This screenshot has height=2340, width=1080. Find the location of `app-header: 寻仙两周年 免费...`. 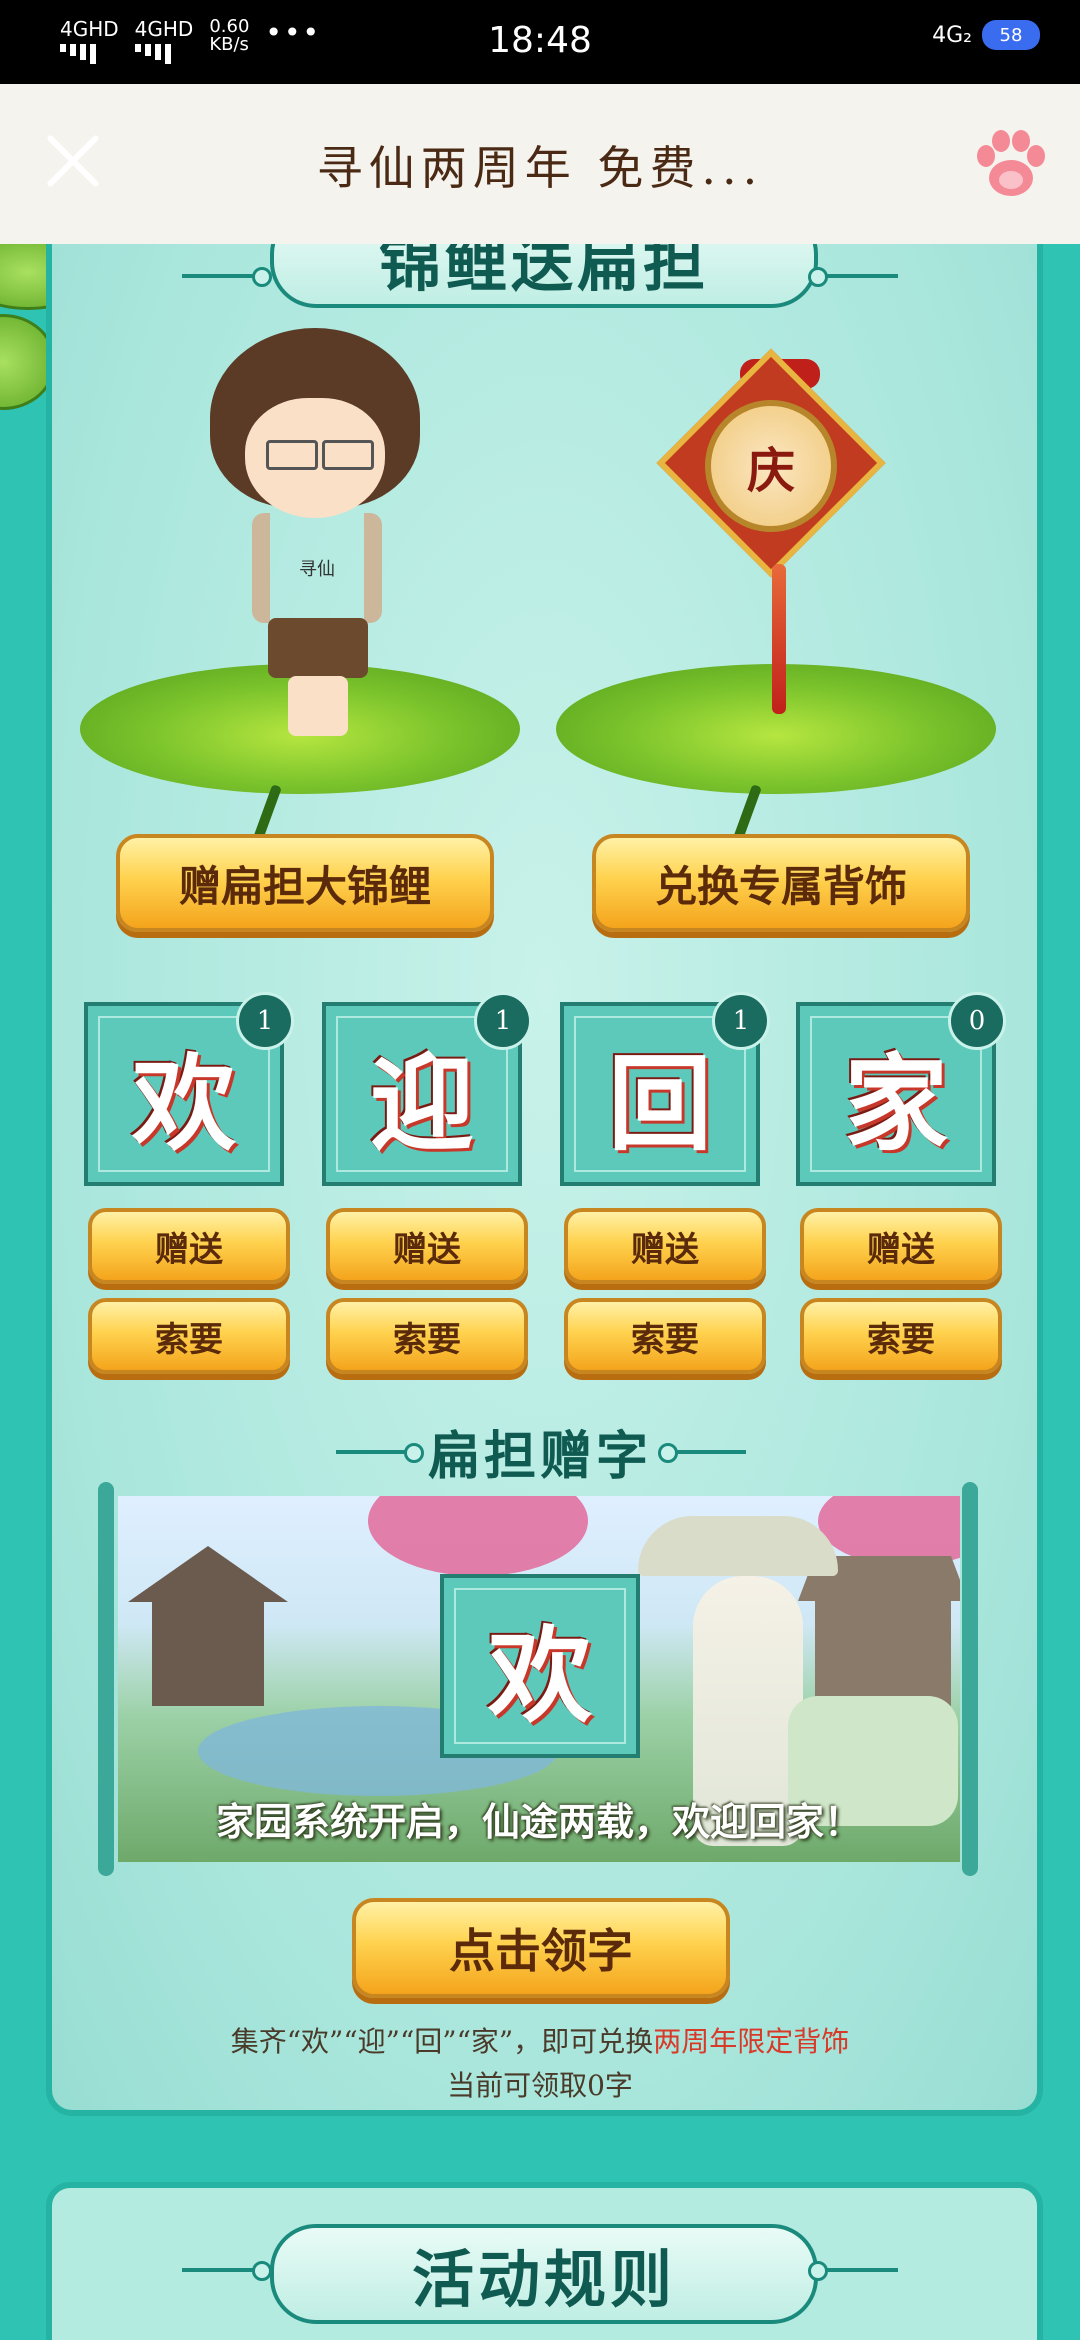

app-header: 寻仙两周年 免费... is located at coordinates (540, 164).